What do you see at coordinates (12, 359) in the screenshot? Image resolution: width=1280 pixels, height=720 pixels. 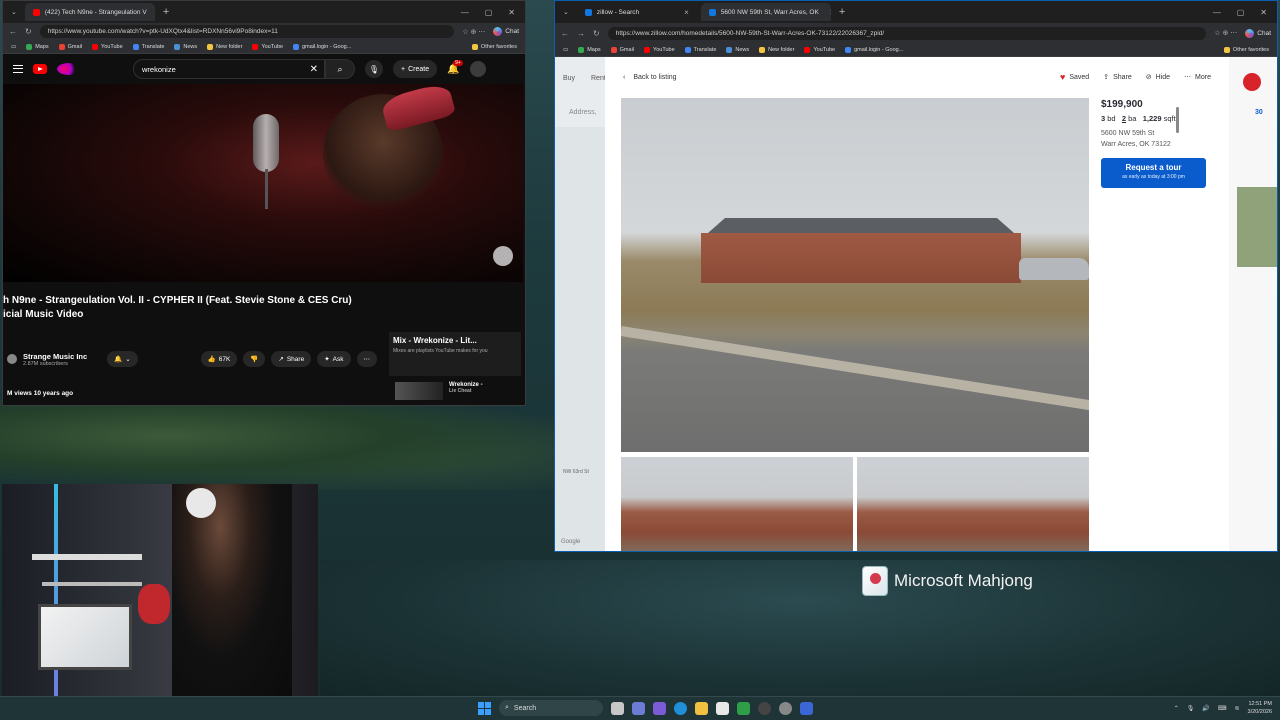 I see `channel-avatar` at bounding box center [12, 359].